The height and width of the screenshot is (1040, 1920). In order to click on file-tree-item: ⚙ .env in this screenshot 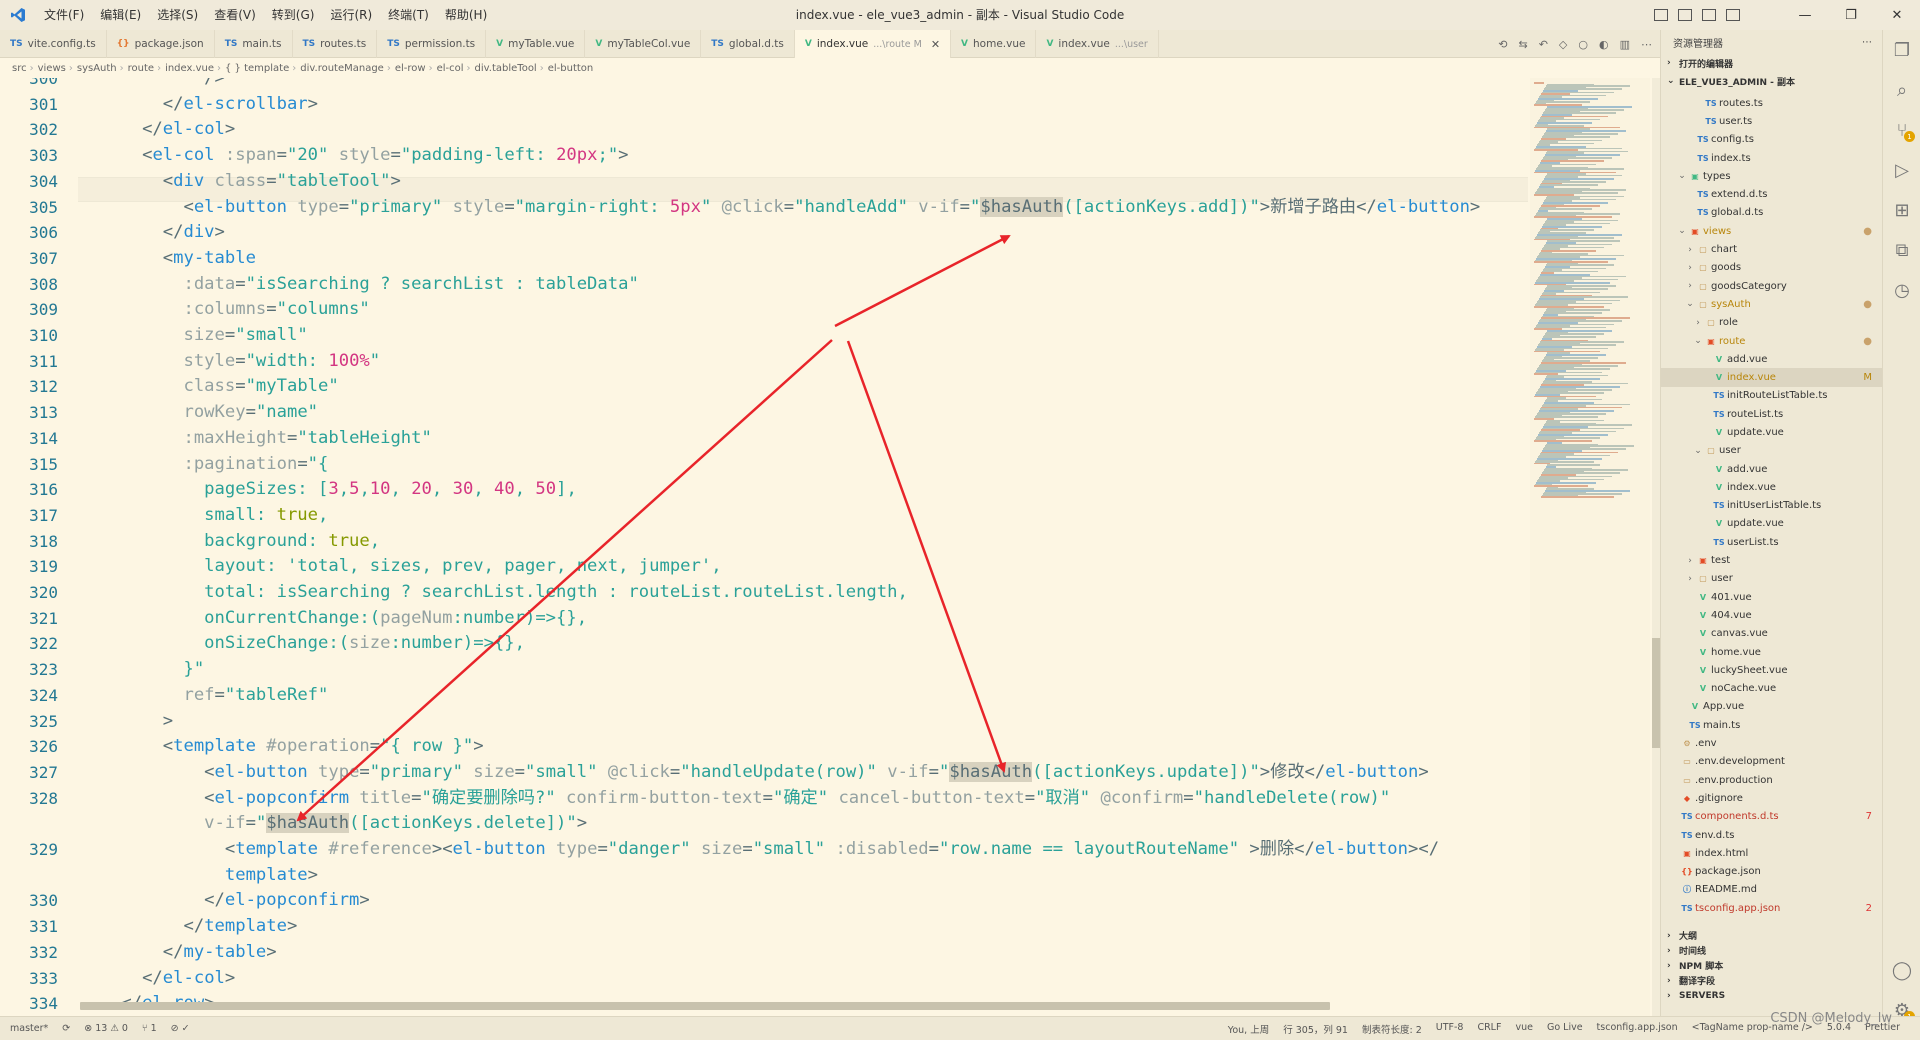, I will do `click(1771, 743)`.